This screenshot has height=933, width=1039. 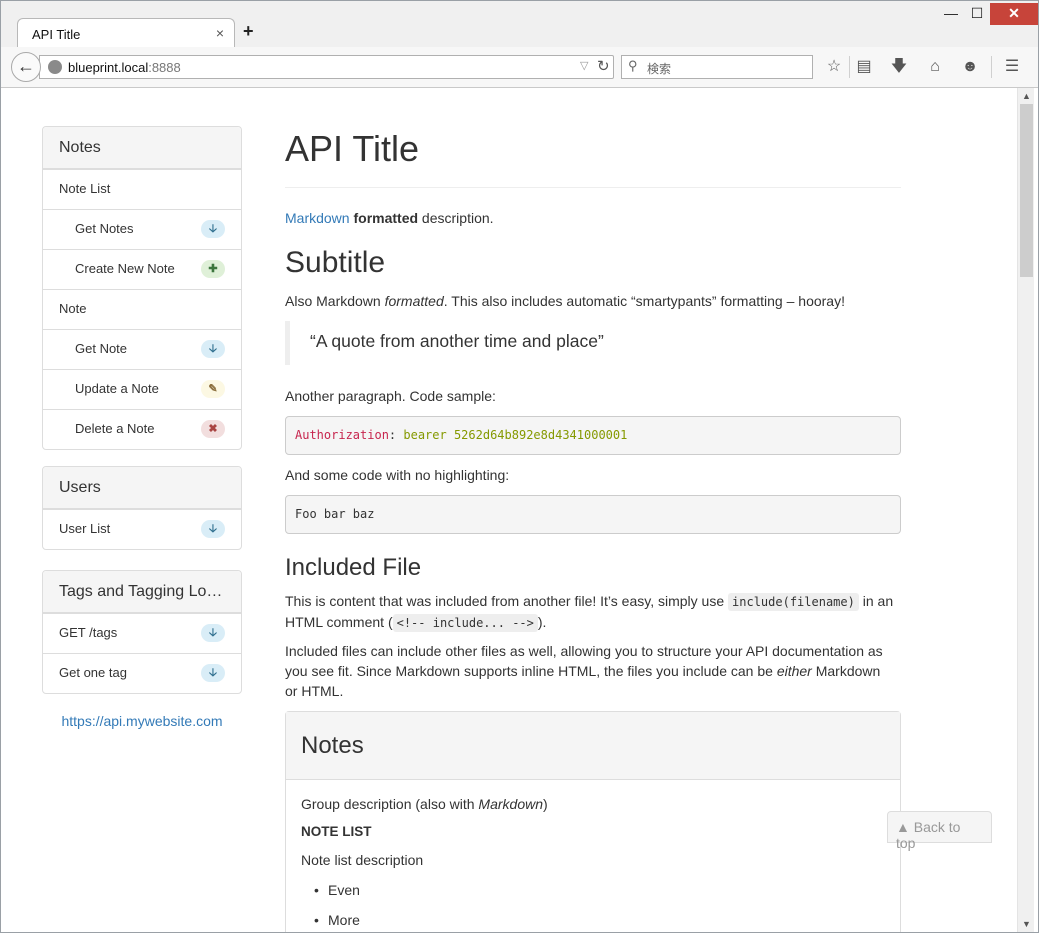 I want to click on intro-bold: formatted, so click(x=386, y=218).